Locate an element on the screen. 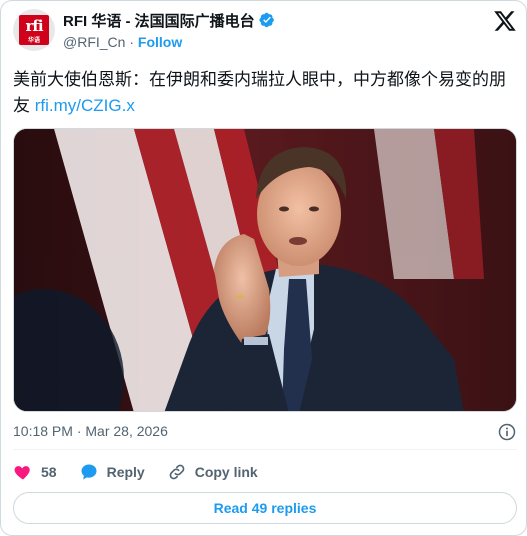  reply-button: Reply is located at coordinates (112, 472).